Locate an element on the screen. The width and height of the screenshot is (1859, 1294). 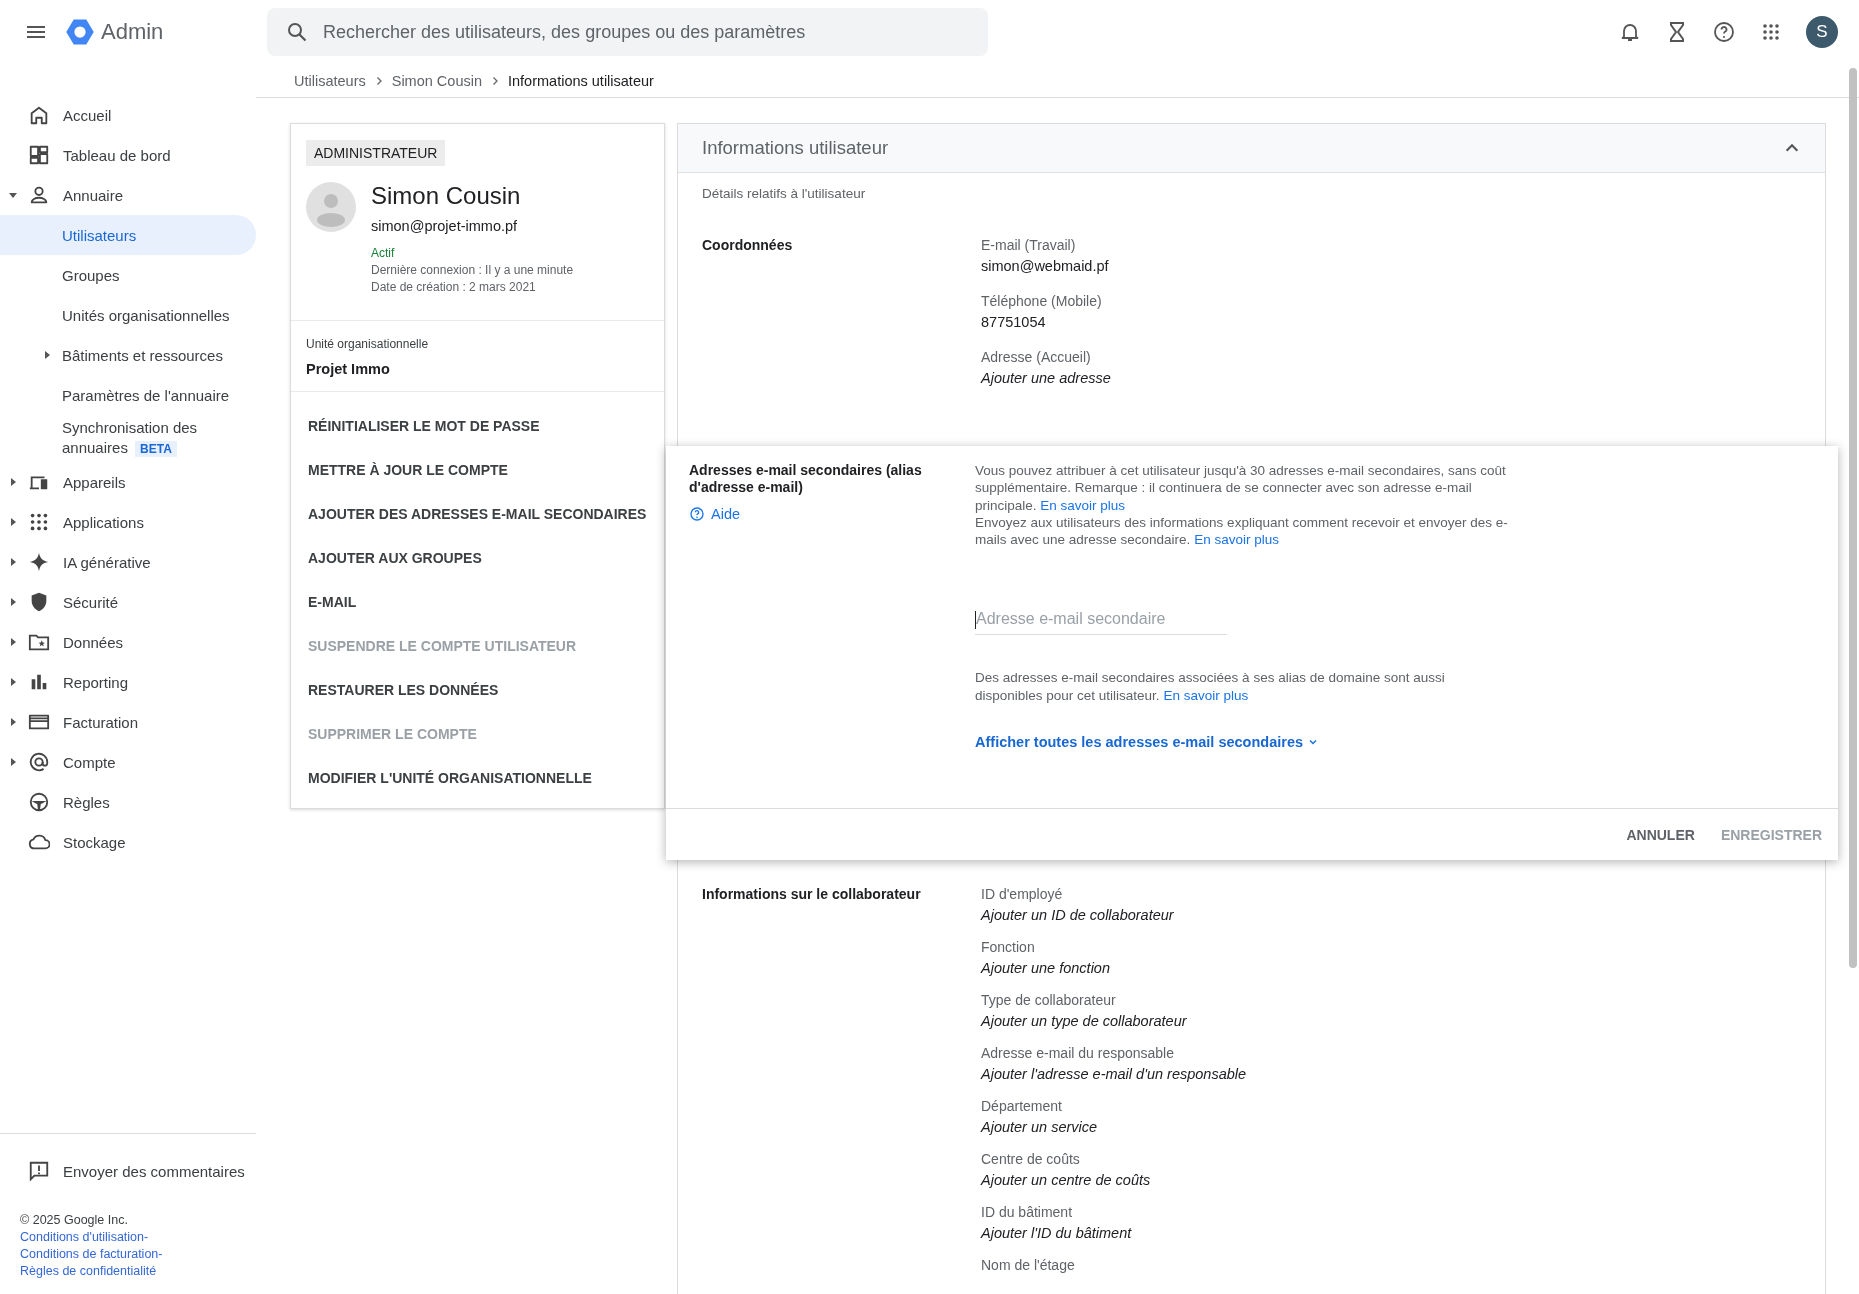
field-value: 87751054 is located at coordinates (1014, 322).